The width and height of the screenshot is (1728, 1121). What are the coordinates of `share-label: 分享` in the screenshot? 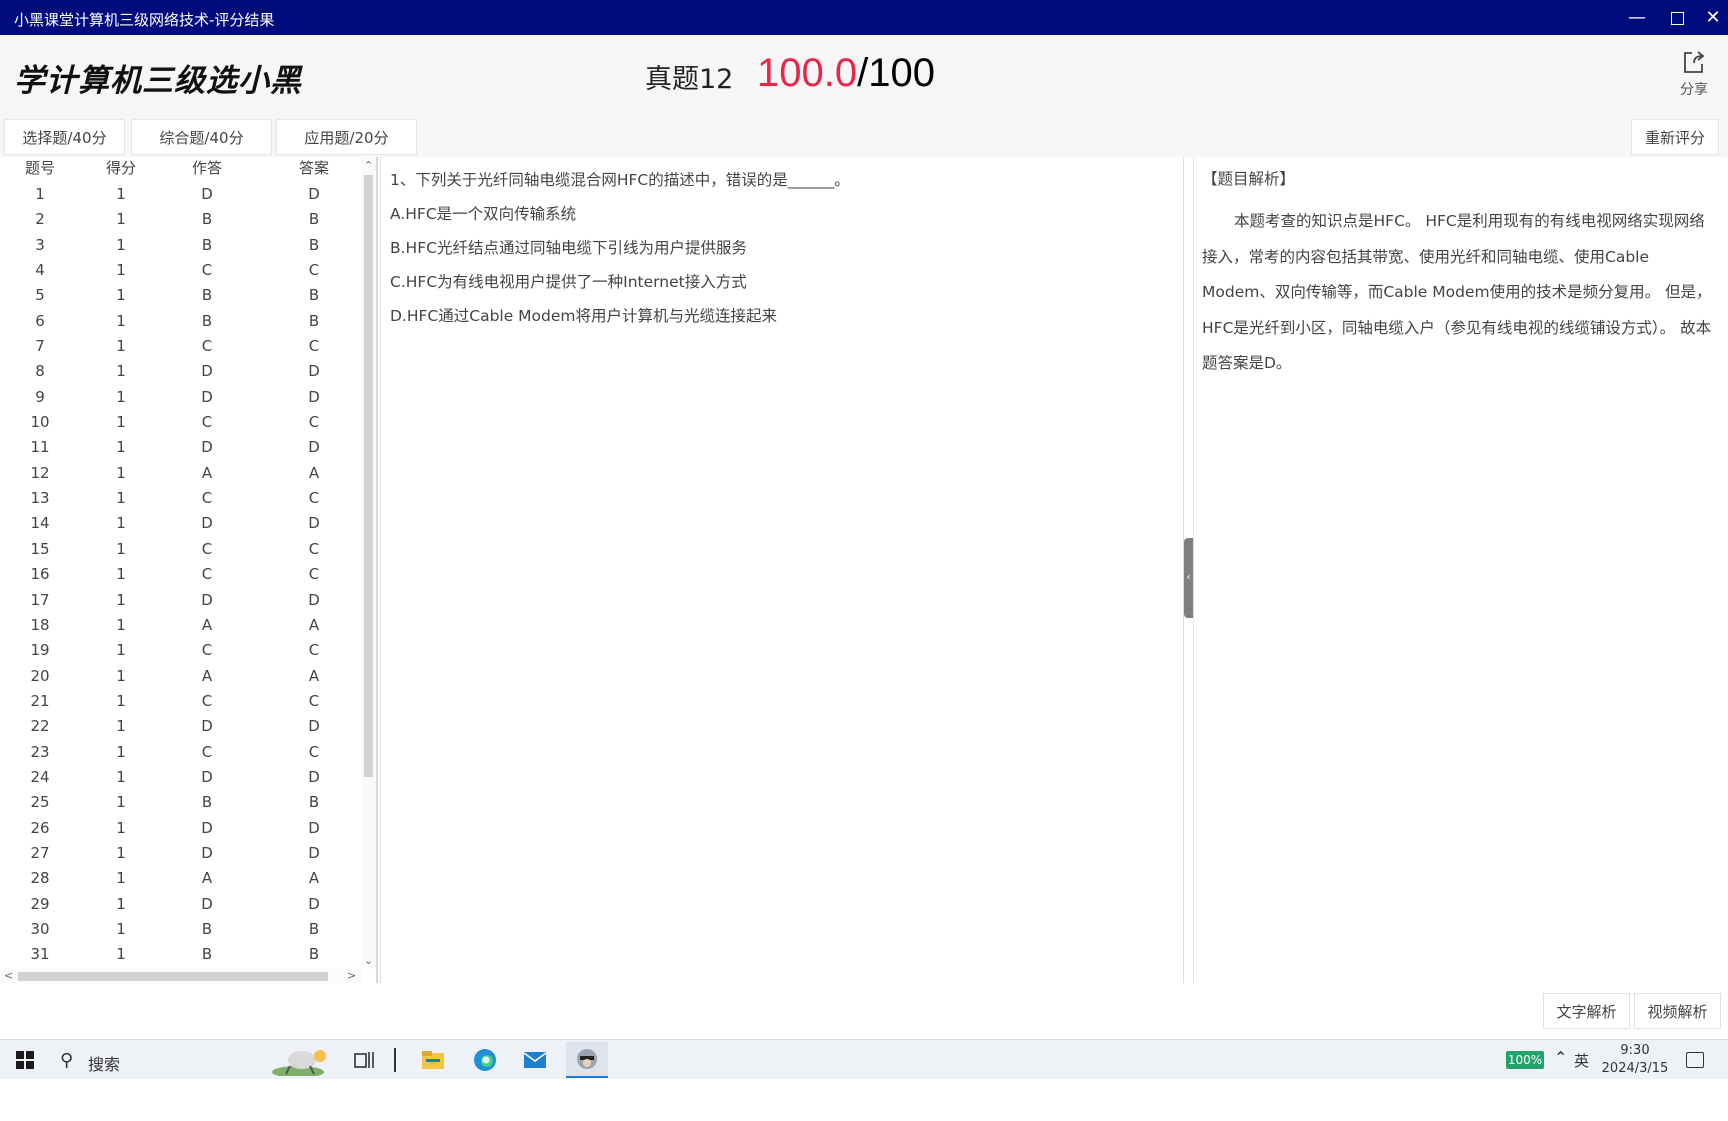 It's located at (1694, 90).